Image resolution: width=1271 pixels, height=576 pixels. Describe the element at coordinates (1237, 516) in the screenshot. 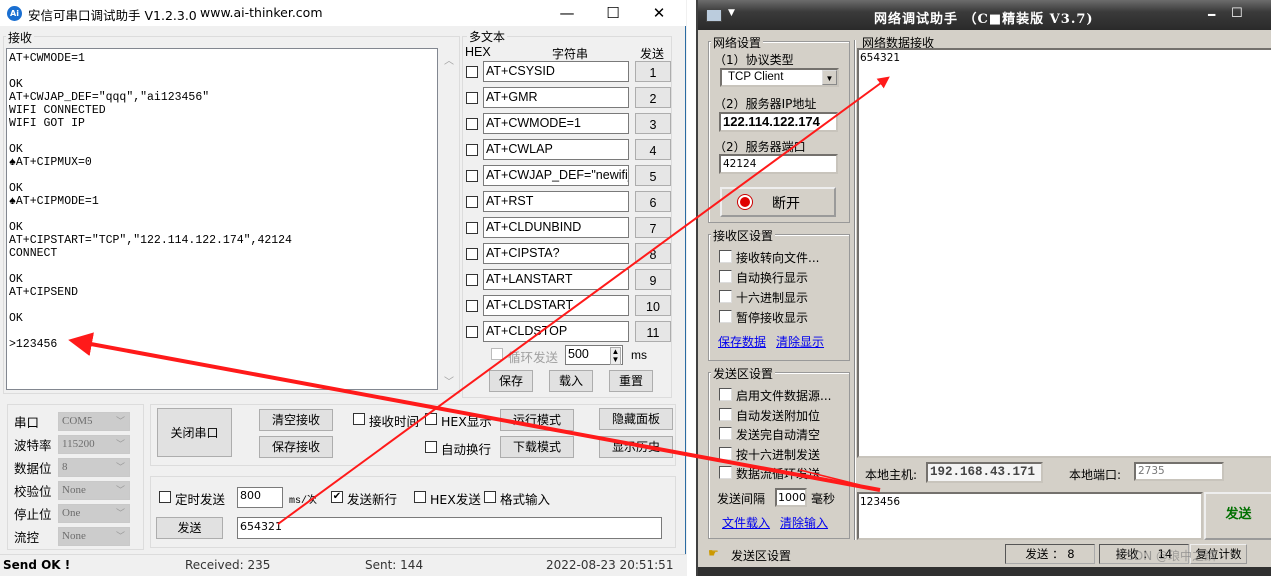

I see `network-send-button: 发送` at that location.